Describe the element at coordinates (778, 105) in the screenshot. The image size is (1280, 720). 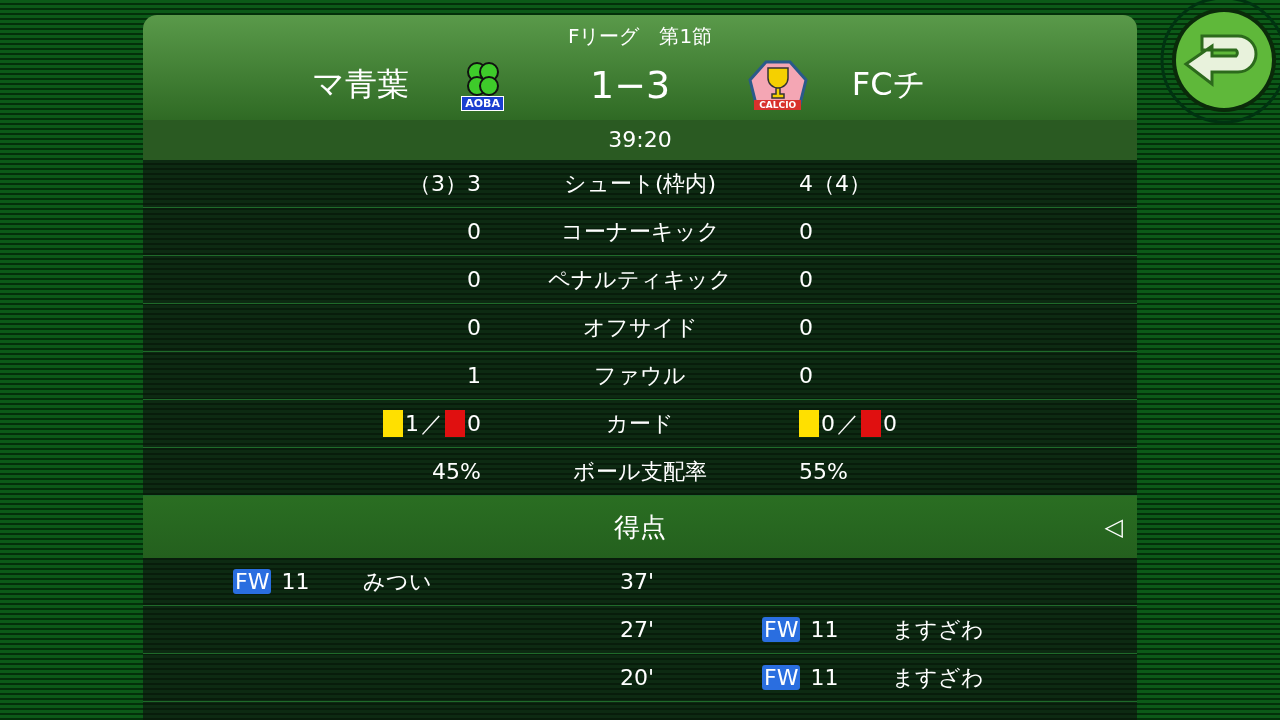
I see `team-logo-label: CALCIO` at that location.